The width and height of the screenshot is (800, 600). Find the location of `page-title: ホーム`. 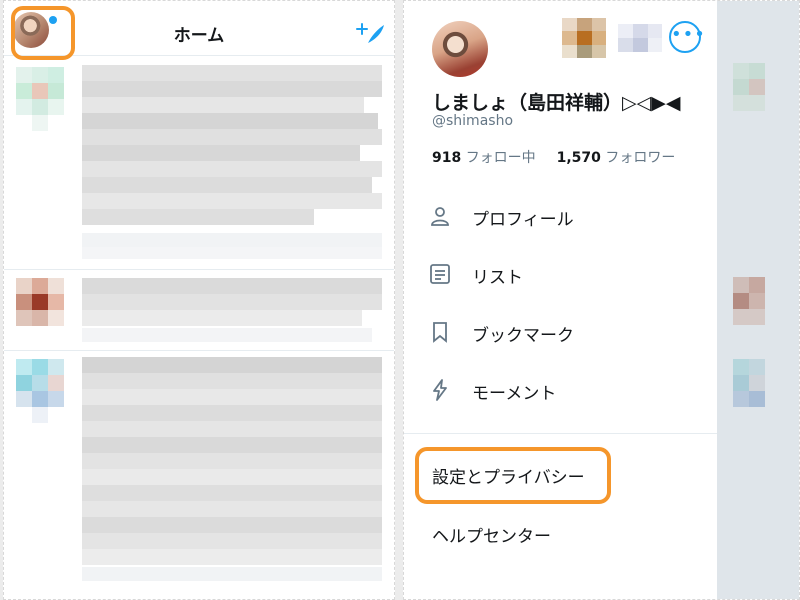

page-title: ホーム is located at coordinates (199, 36).